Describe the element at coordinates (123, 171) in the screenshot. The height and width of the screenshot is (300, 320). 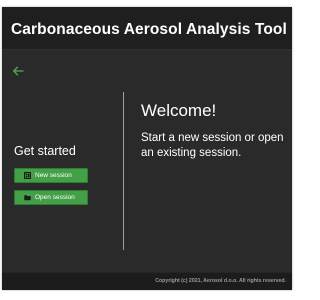
I see `vertical-divider` at that location.